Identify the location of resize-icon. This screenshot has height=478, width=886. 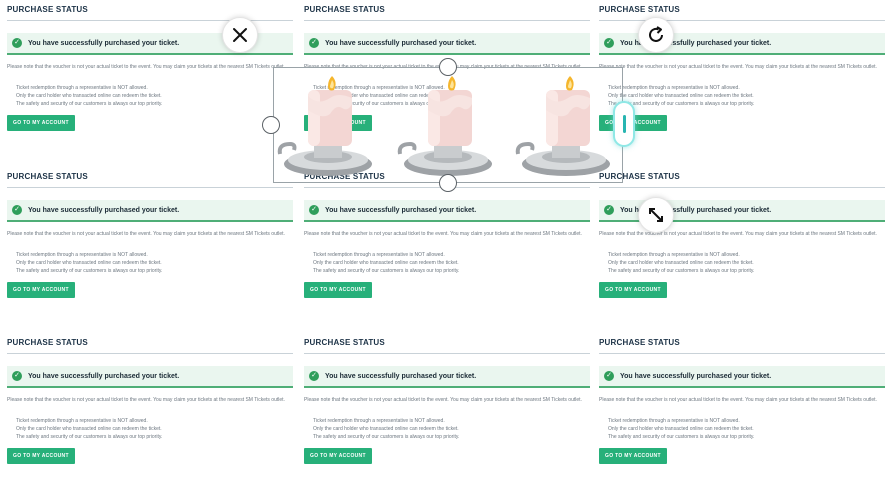
(656, 215).